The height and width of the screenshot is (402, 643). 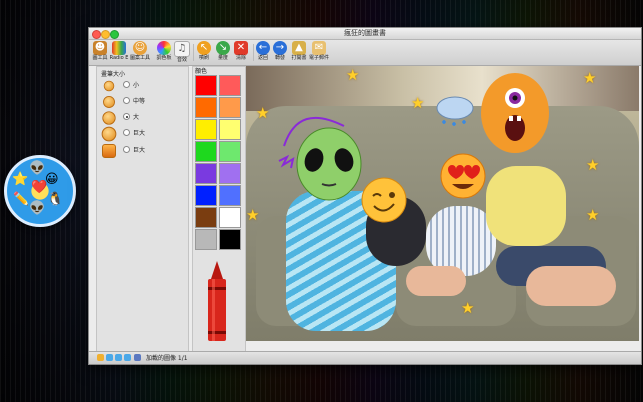 What do you see at coordinates (319, 48) in the screenshot?
I see `email-icon: ✉` at bounding box center [319, 48].